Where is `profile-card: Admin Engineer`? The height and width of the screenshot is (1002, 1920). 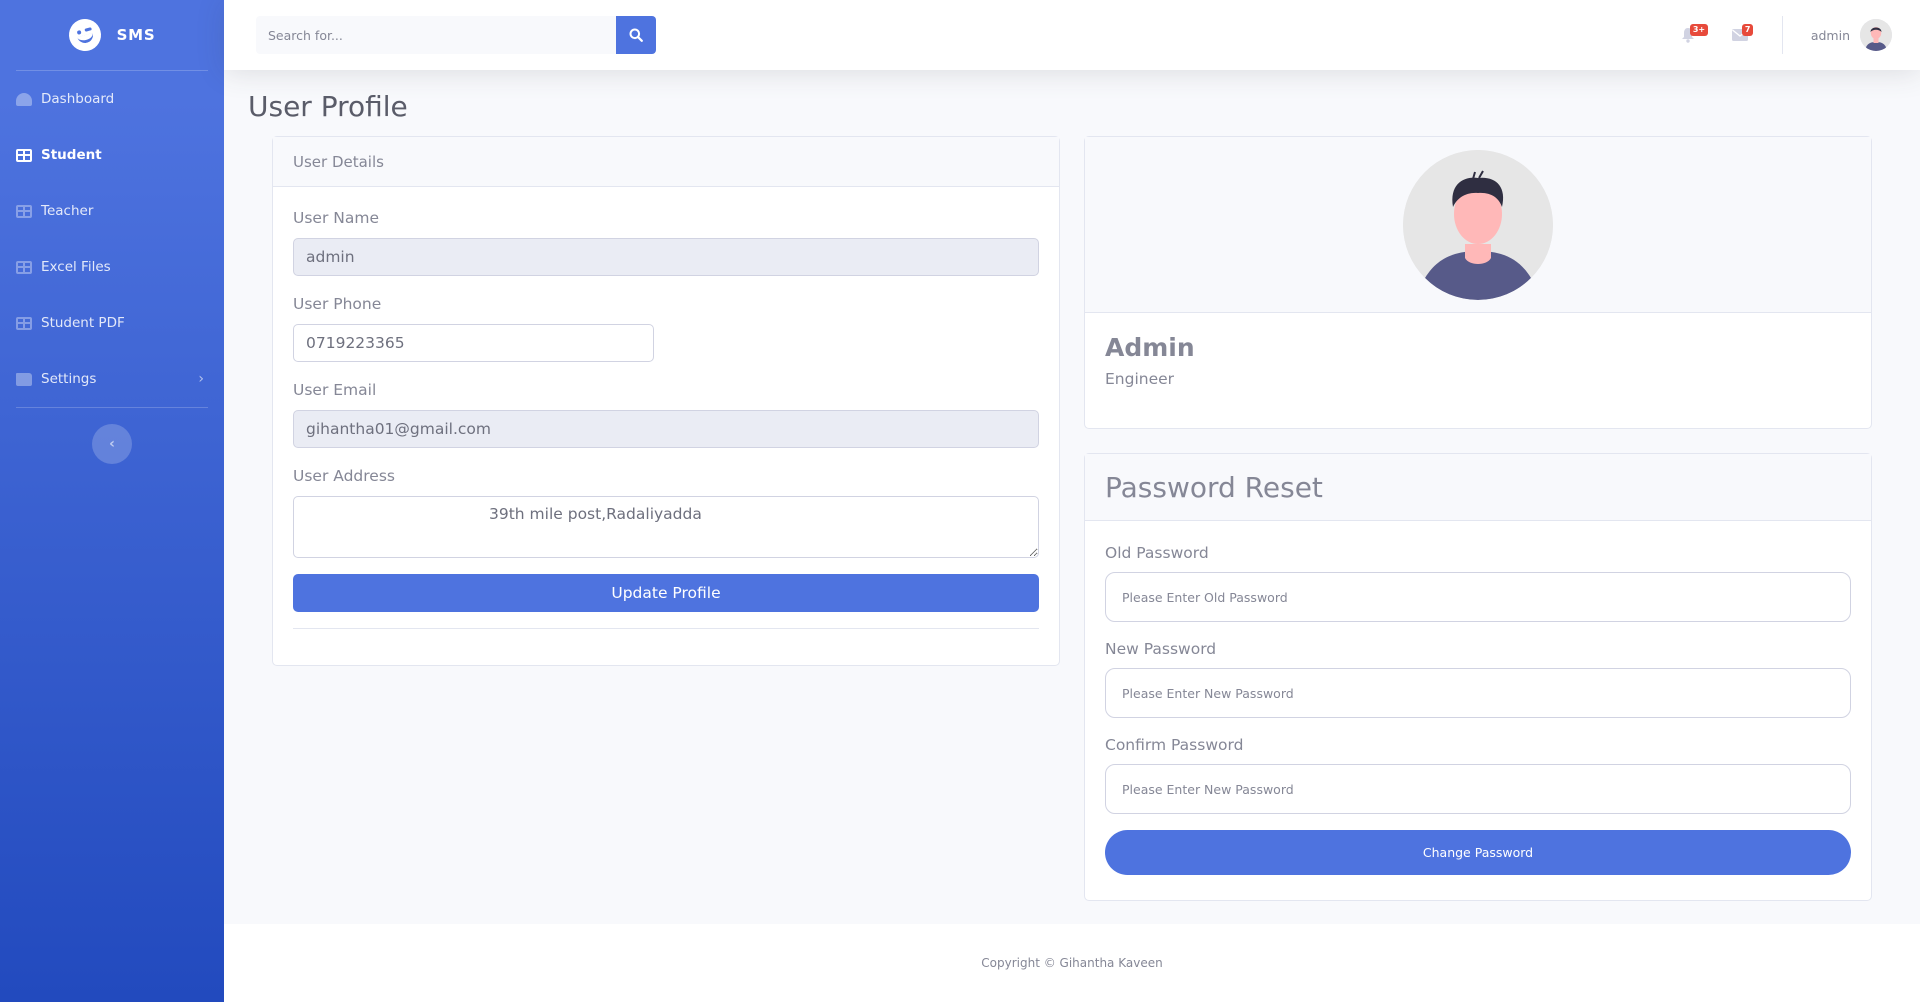 profile-card: Admin Engineer is located at coordinates (1478, 282).